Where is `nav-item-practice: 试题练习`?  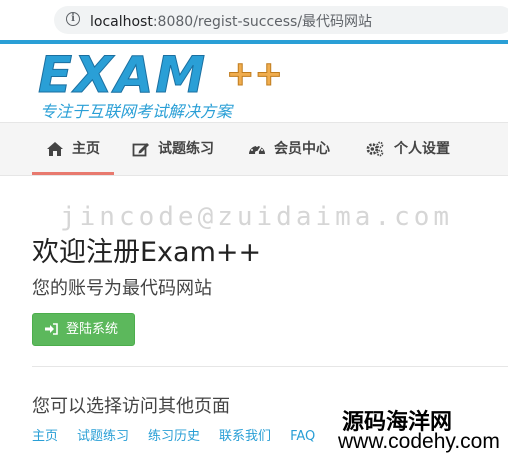
nav-item-practice: 试题练习 is located at coordinates (173, 149).